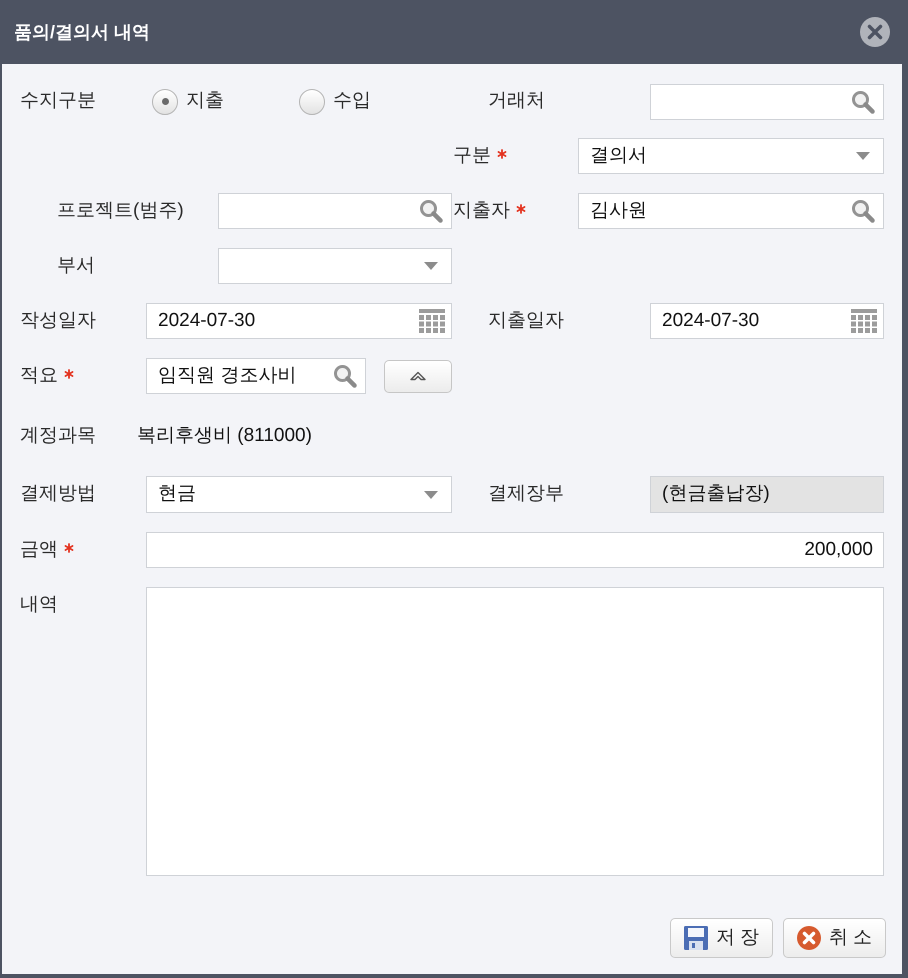 This screenshot has height=978, width=908. What do you see at coordinates (526, 320) in the screenshot?
I see `field-label: 지출일자` at bounding box center [526, 320].